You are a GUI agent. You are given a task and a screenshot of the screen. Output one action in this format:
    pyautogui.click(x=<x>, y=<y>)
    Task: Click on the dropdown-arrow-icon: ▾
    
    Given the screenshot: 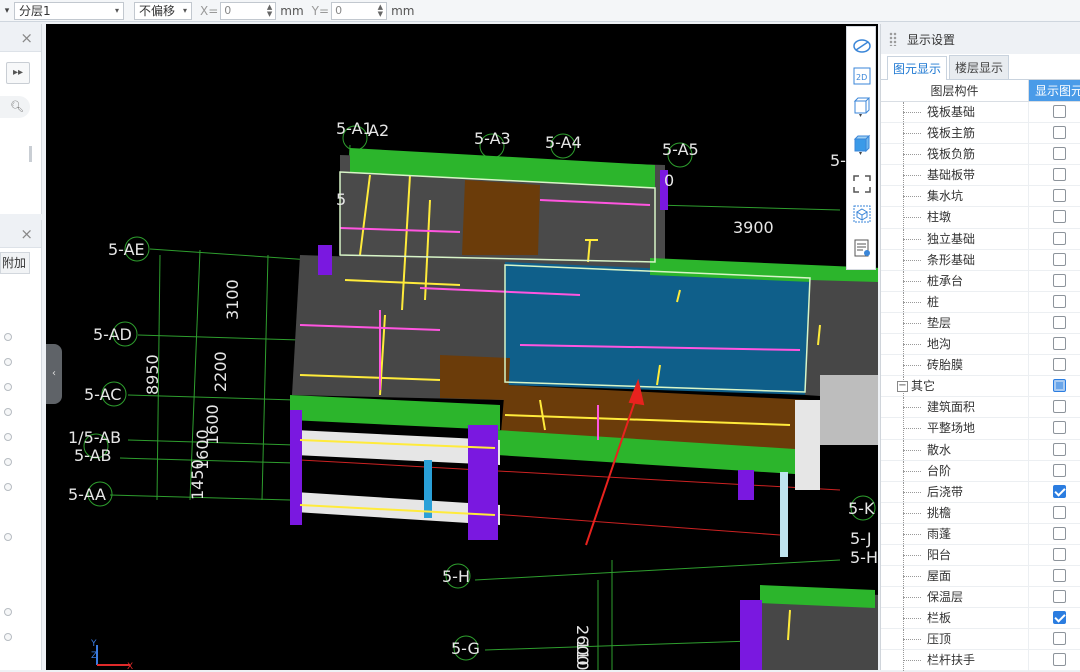 What is the action you would take?
    pyautogui.click(x=7, y=11)
    